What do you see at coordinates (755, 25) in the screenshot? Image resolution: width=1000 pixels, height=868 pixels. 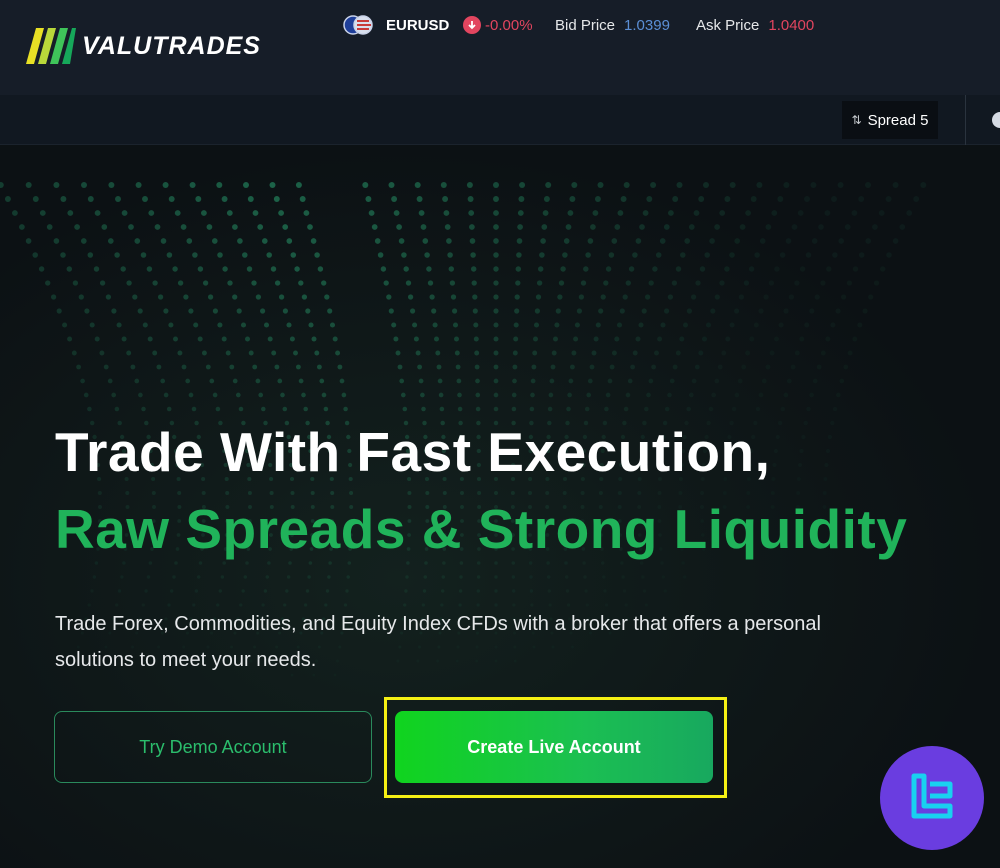 I see `ask-price: Ask Price 1.0400` at bounding box center [755, 25].